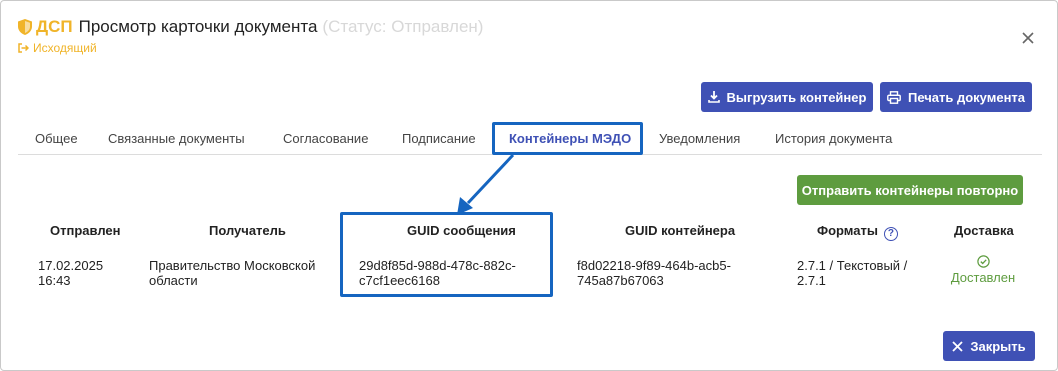 Image resolution: width=1058 pixels, height=371 pixels. Describe the element at coordinates (247, 230) in the screenshot. I see `column-header-recipient: Получатель` at that location.